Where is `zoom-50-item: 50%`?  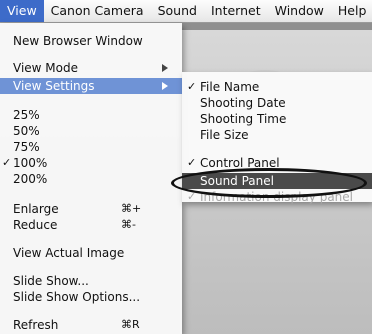
zoom-50-item: 50% is located at coordinates (91, 131).